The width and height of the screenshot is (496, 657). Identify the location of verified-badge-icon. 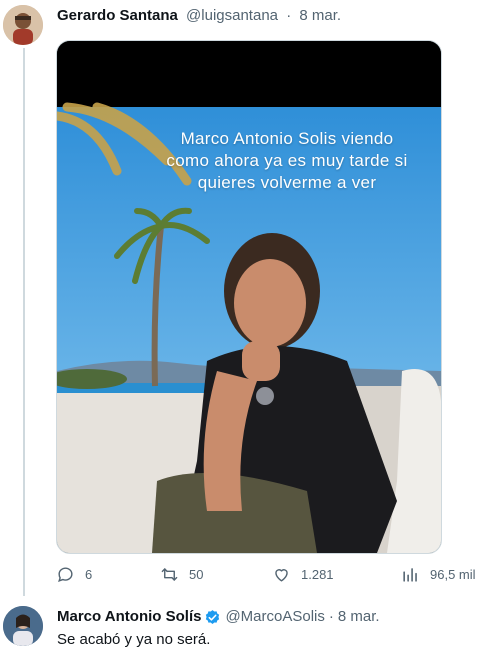
(213, 616).